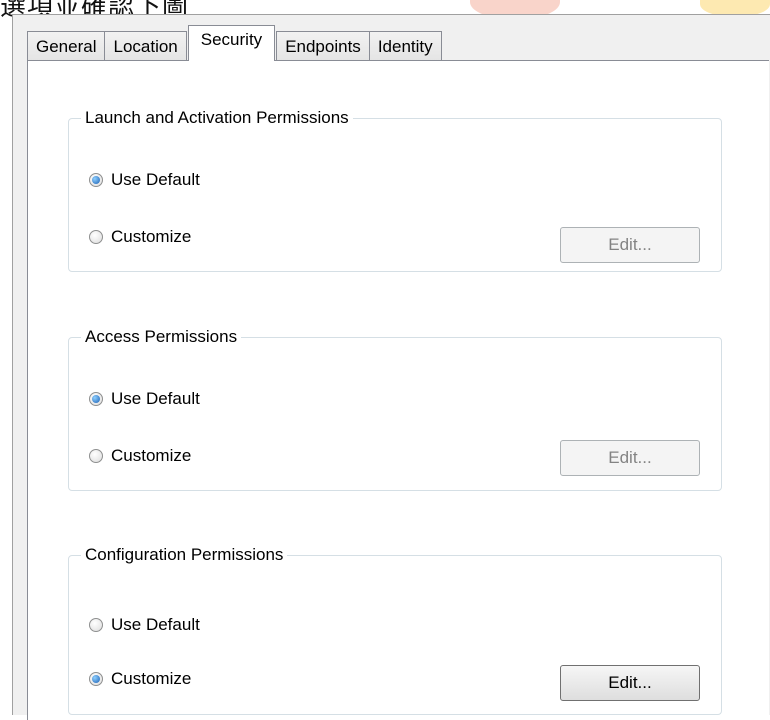  What do you see at coordinates (405, 46) in the screenshot?
I see `tab-identity: Identity` at bounding box center [405, 46].